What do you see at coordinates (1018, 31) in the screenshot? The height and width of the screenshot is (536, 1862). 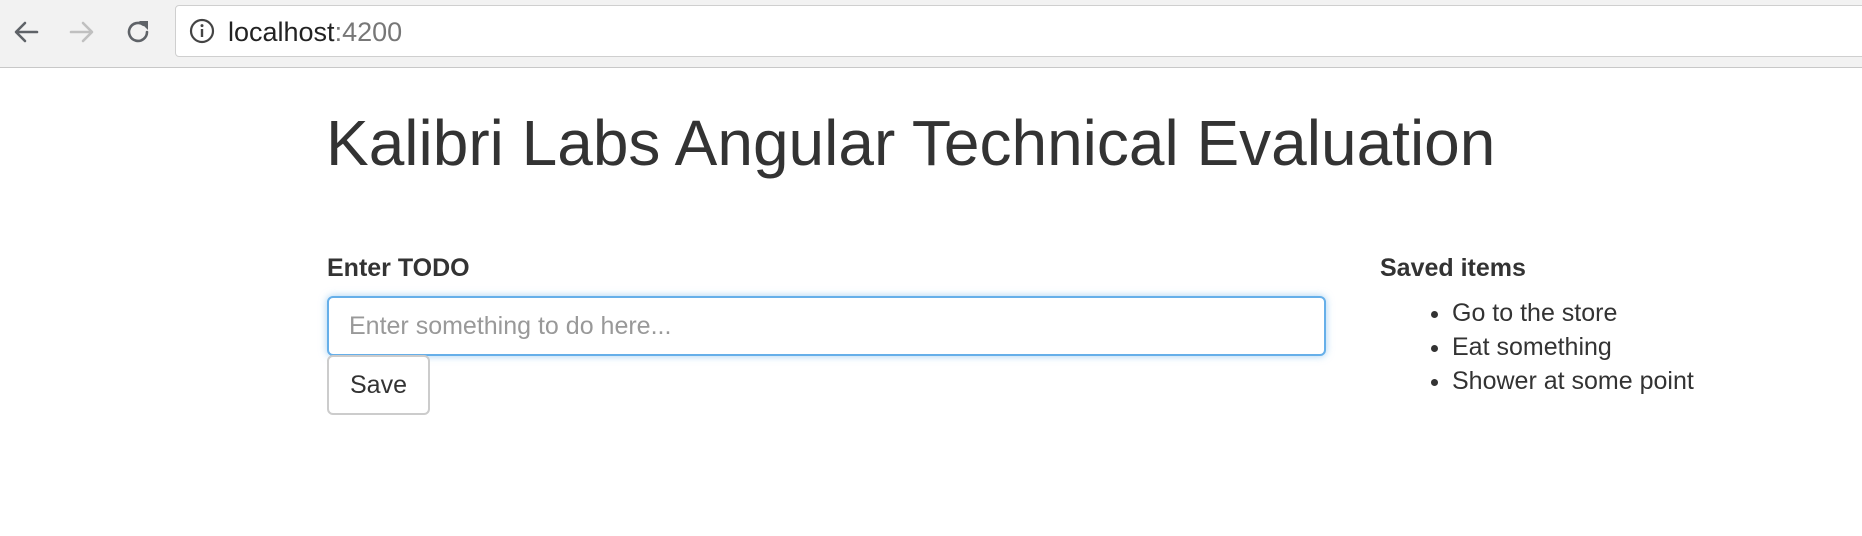 I see `address-bar: localhost:4200` at bounding box center [1018, 31].